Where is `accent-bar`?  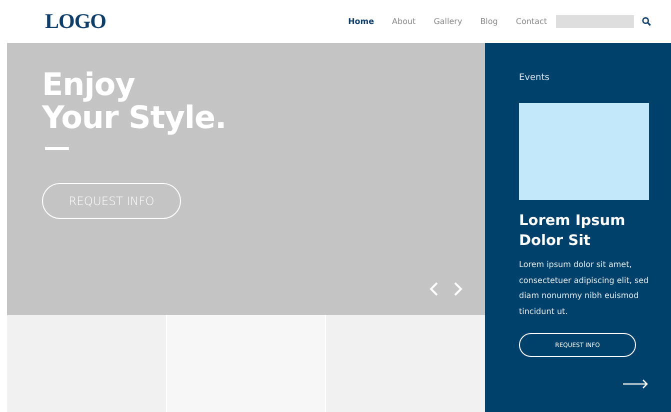 accent-bar is located at coordinates (57, 148).